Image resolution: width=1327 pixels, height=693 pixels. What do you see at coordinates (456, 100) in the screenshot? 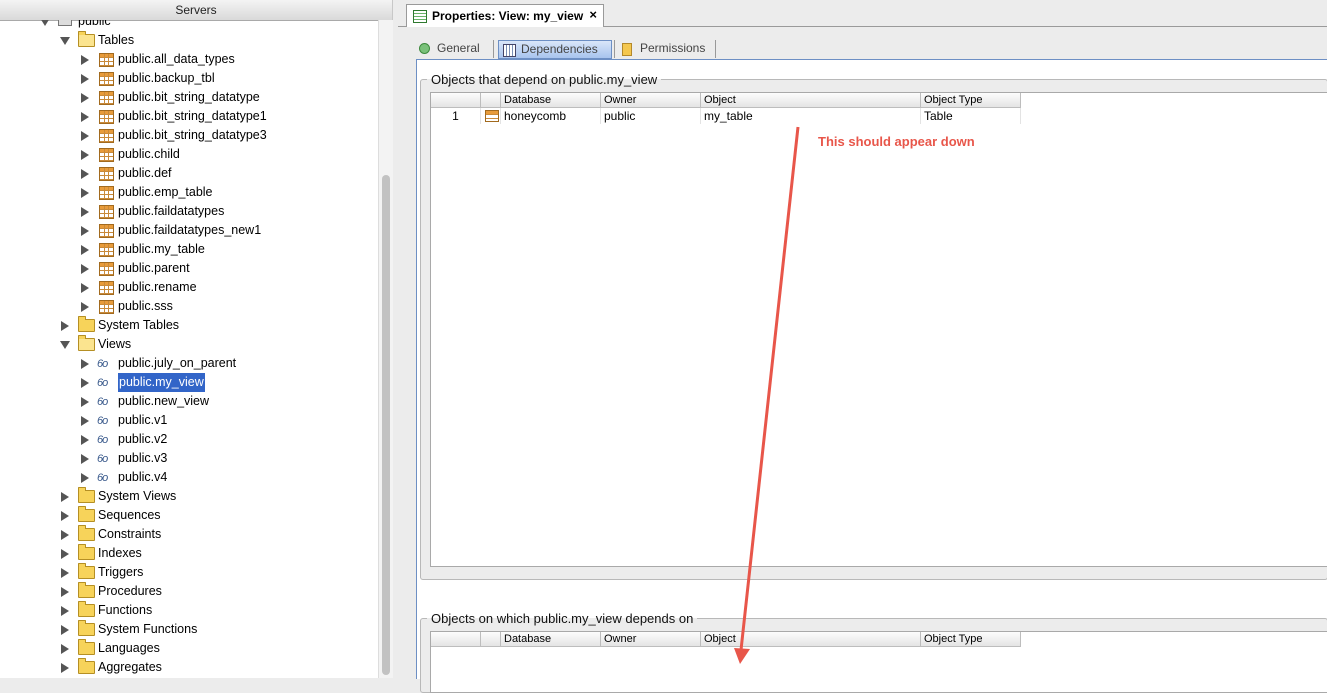
I see `column-header-rownum` at bounding box center [456, 100].